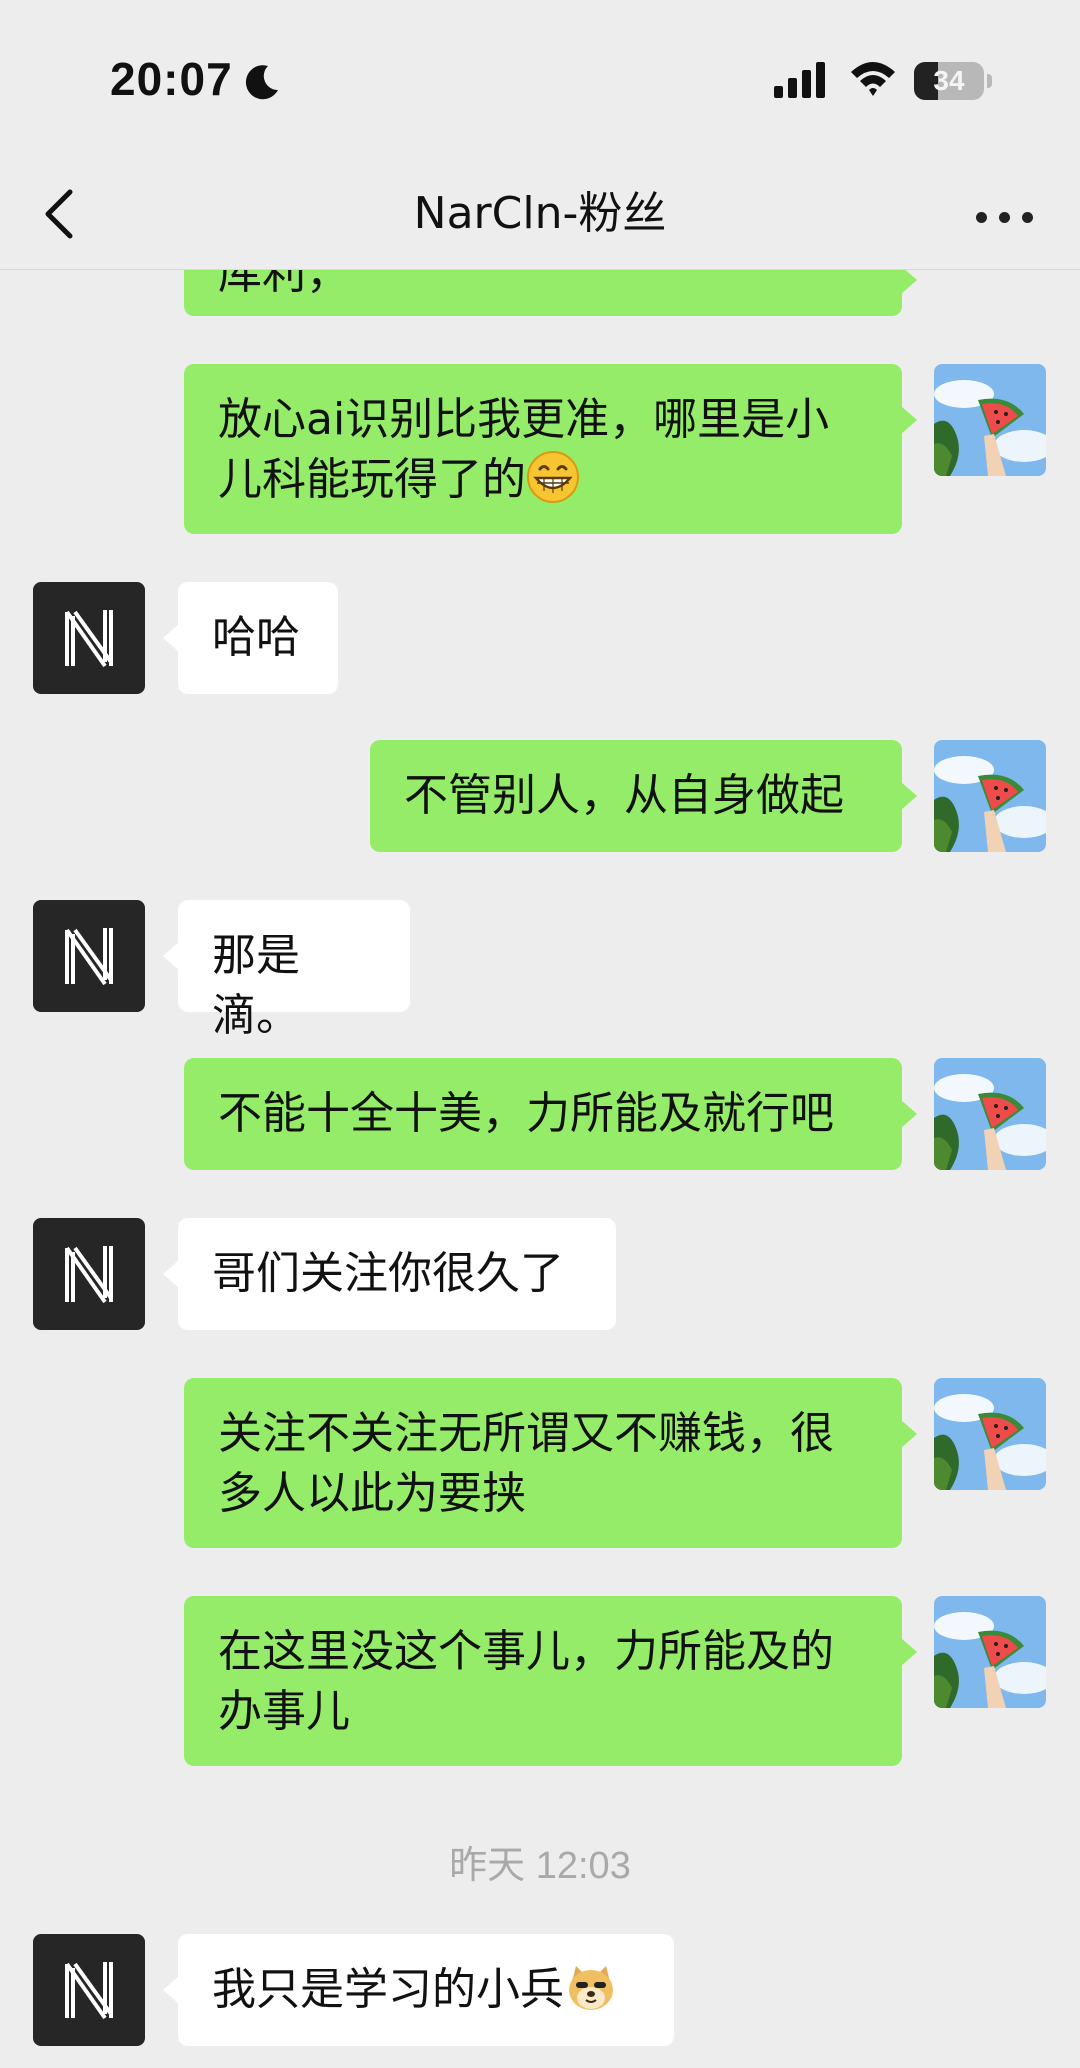 The image size is (1080, 2068). What do you see at coordinates (989, 81) in the screenshot?
I see `battery-nub` at bounding box center [989, 81].